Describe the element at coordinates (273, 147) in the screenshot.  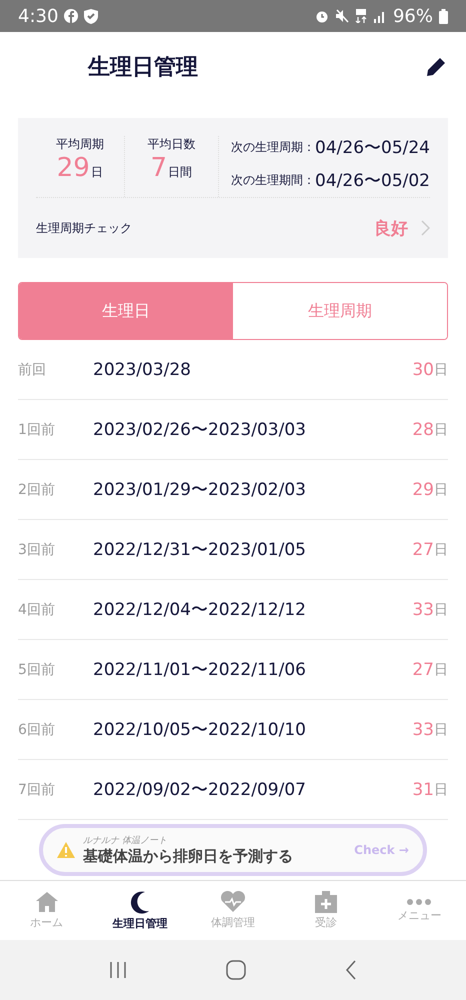
I see `next-period-label: 次の生理周期：` at that location.